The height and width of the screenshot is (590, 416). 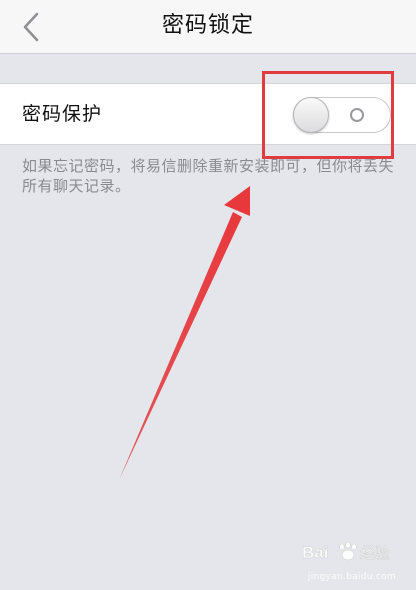 I want to click on page-title: 密码锁定, so click(x=207, y=25).